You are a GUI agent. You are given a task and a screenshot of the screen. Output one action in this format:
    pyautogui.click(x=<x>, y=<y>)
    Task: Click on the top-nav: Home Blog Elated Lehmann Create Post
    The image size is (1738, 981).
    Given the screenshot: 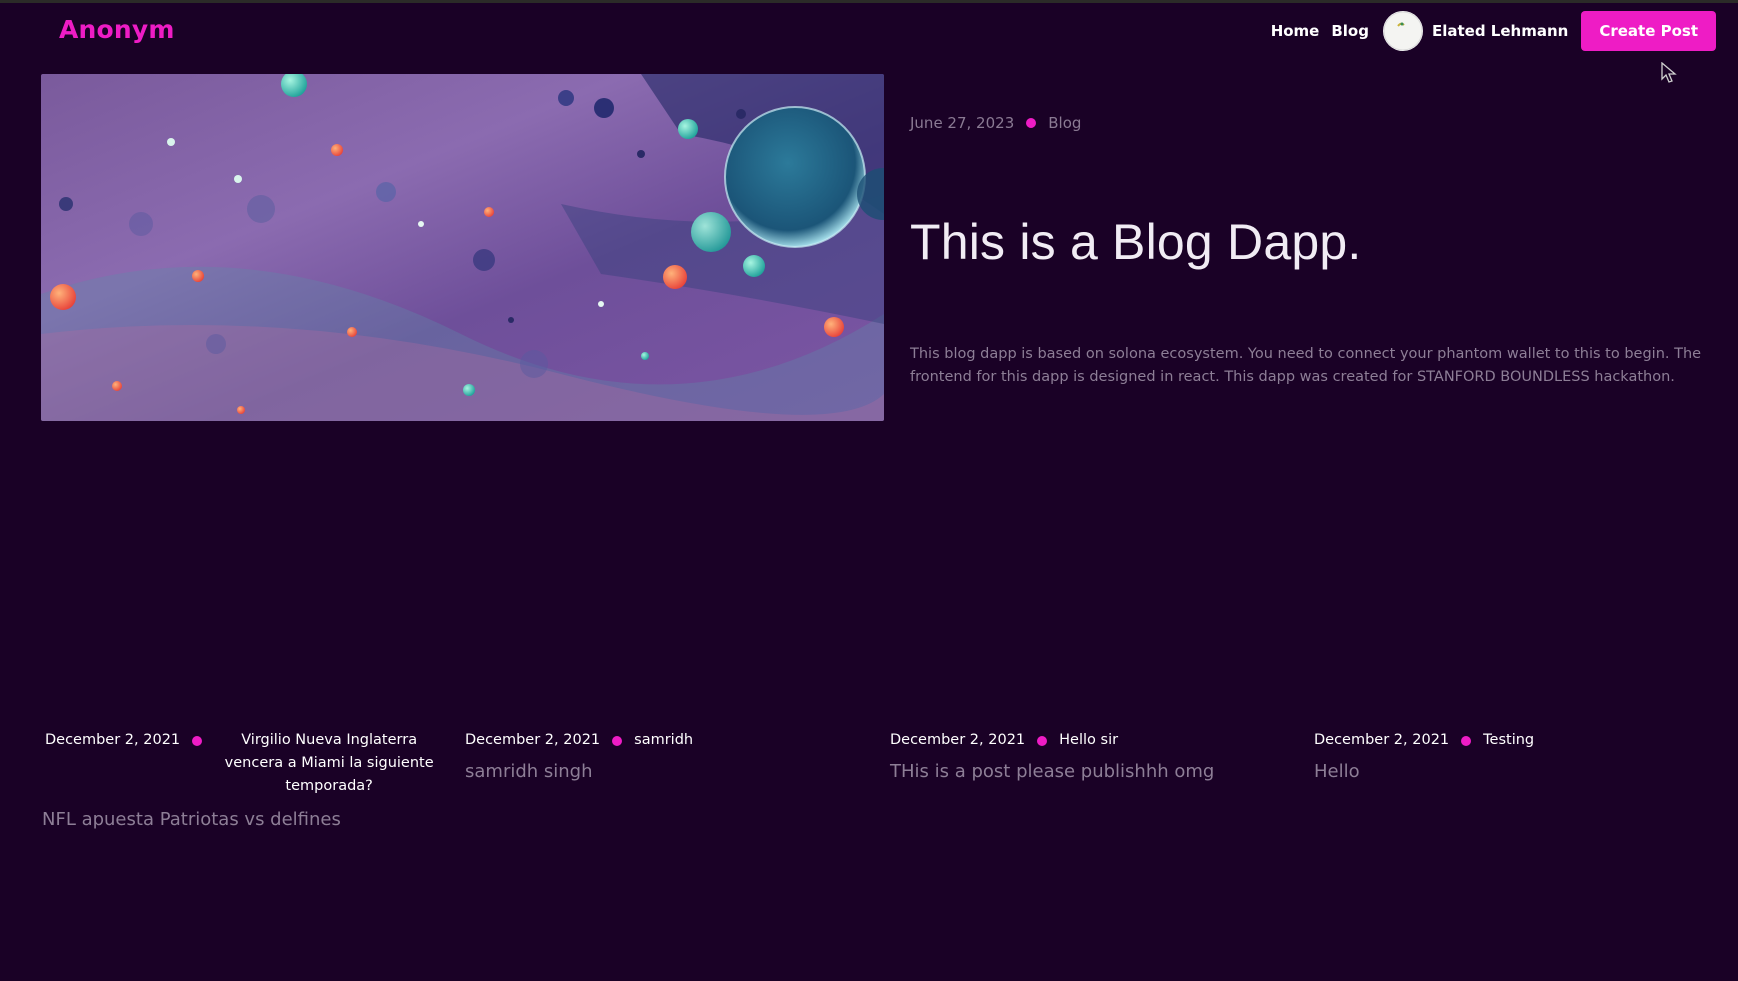 What is the action you would take?
    pyautogui.click(x=1493, y=31)
    